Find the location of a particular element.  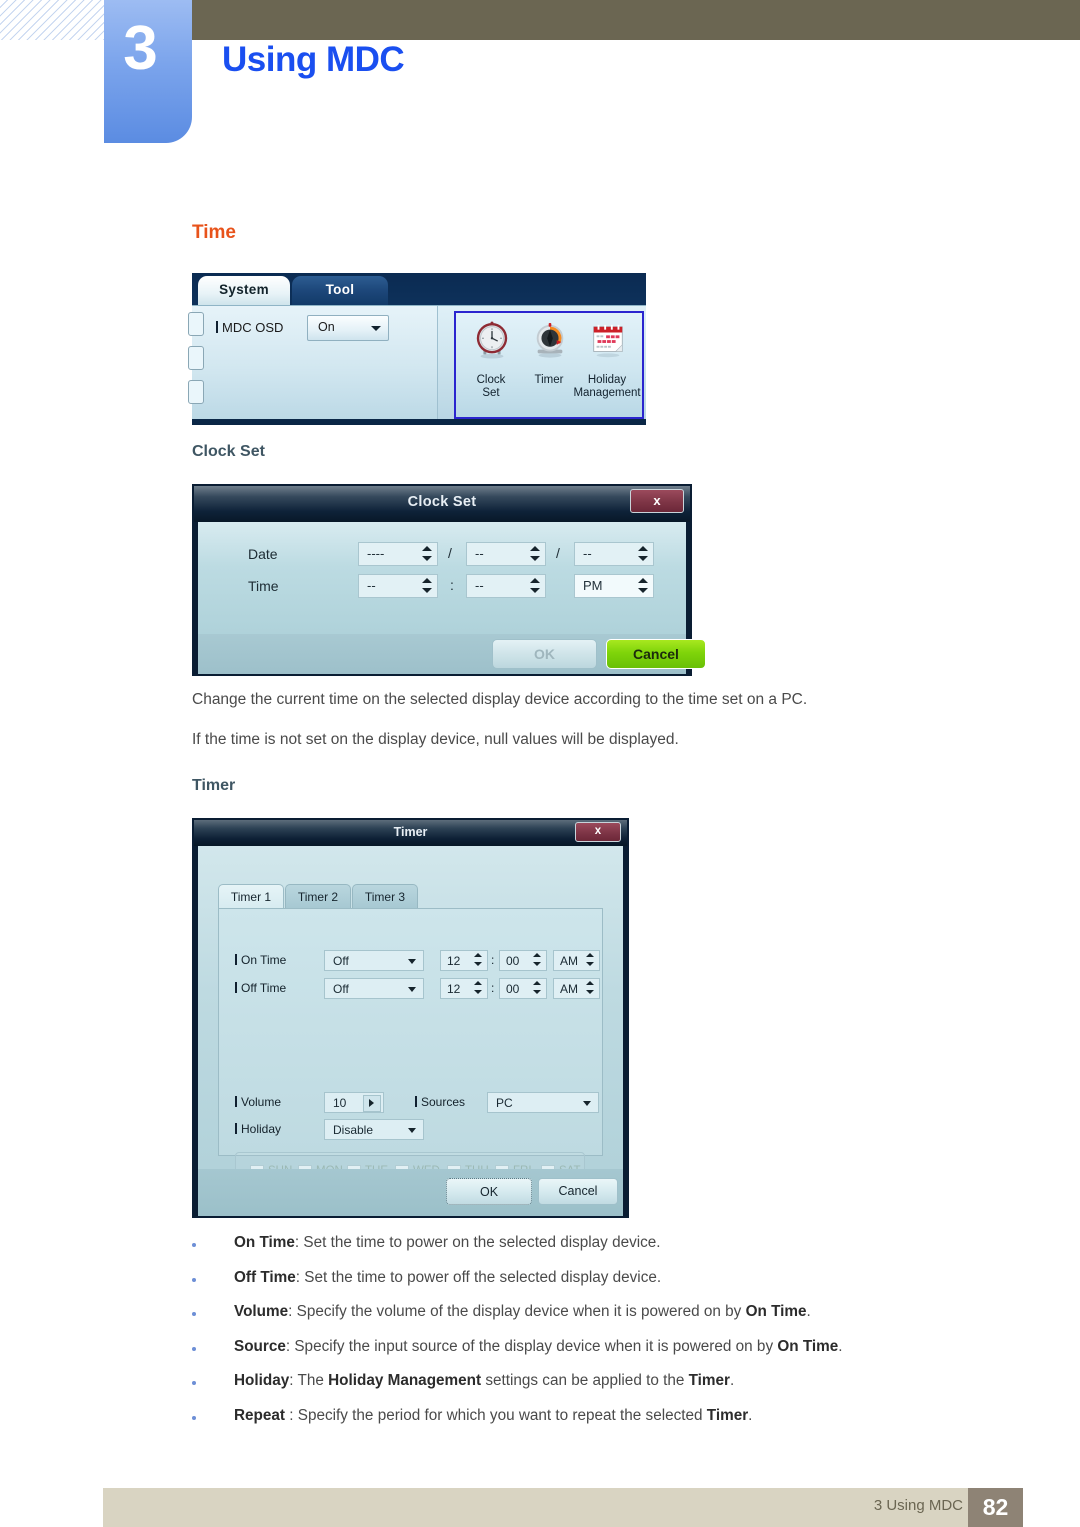

timer-cancel-button: Cancel is located at coordinates (578, 1191).